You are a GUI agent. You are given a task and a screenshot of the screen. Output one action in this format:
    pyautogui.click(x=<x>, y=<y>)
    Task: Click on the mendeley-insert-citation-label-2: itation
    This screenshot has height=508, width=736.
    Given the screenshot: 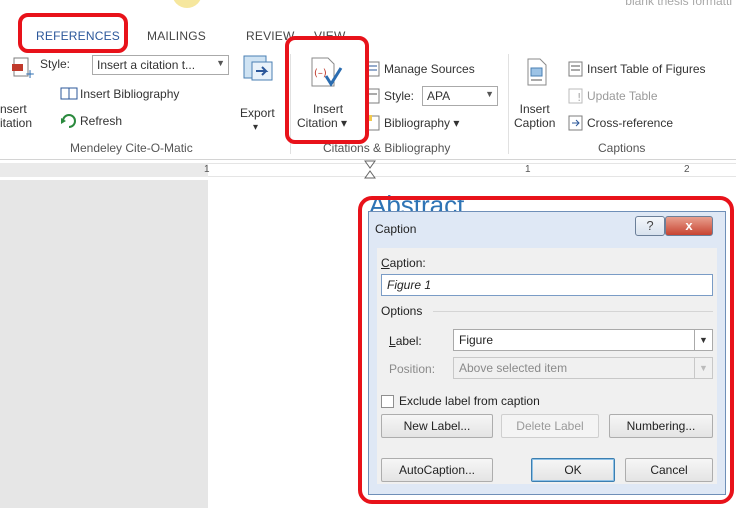 What is the action you would take?
    pyautogui.click(x=16, y=123)
    